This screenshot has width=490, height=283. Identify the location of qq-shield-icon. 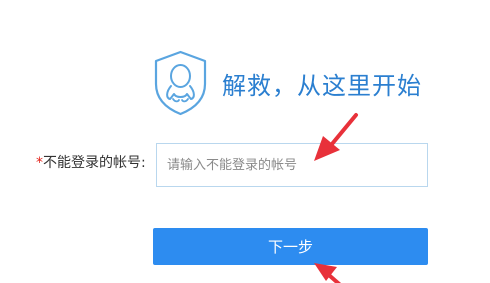
(180, 83).